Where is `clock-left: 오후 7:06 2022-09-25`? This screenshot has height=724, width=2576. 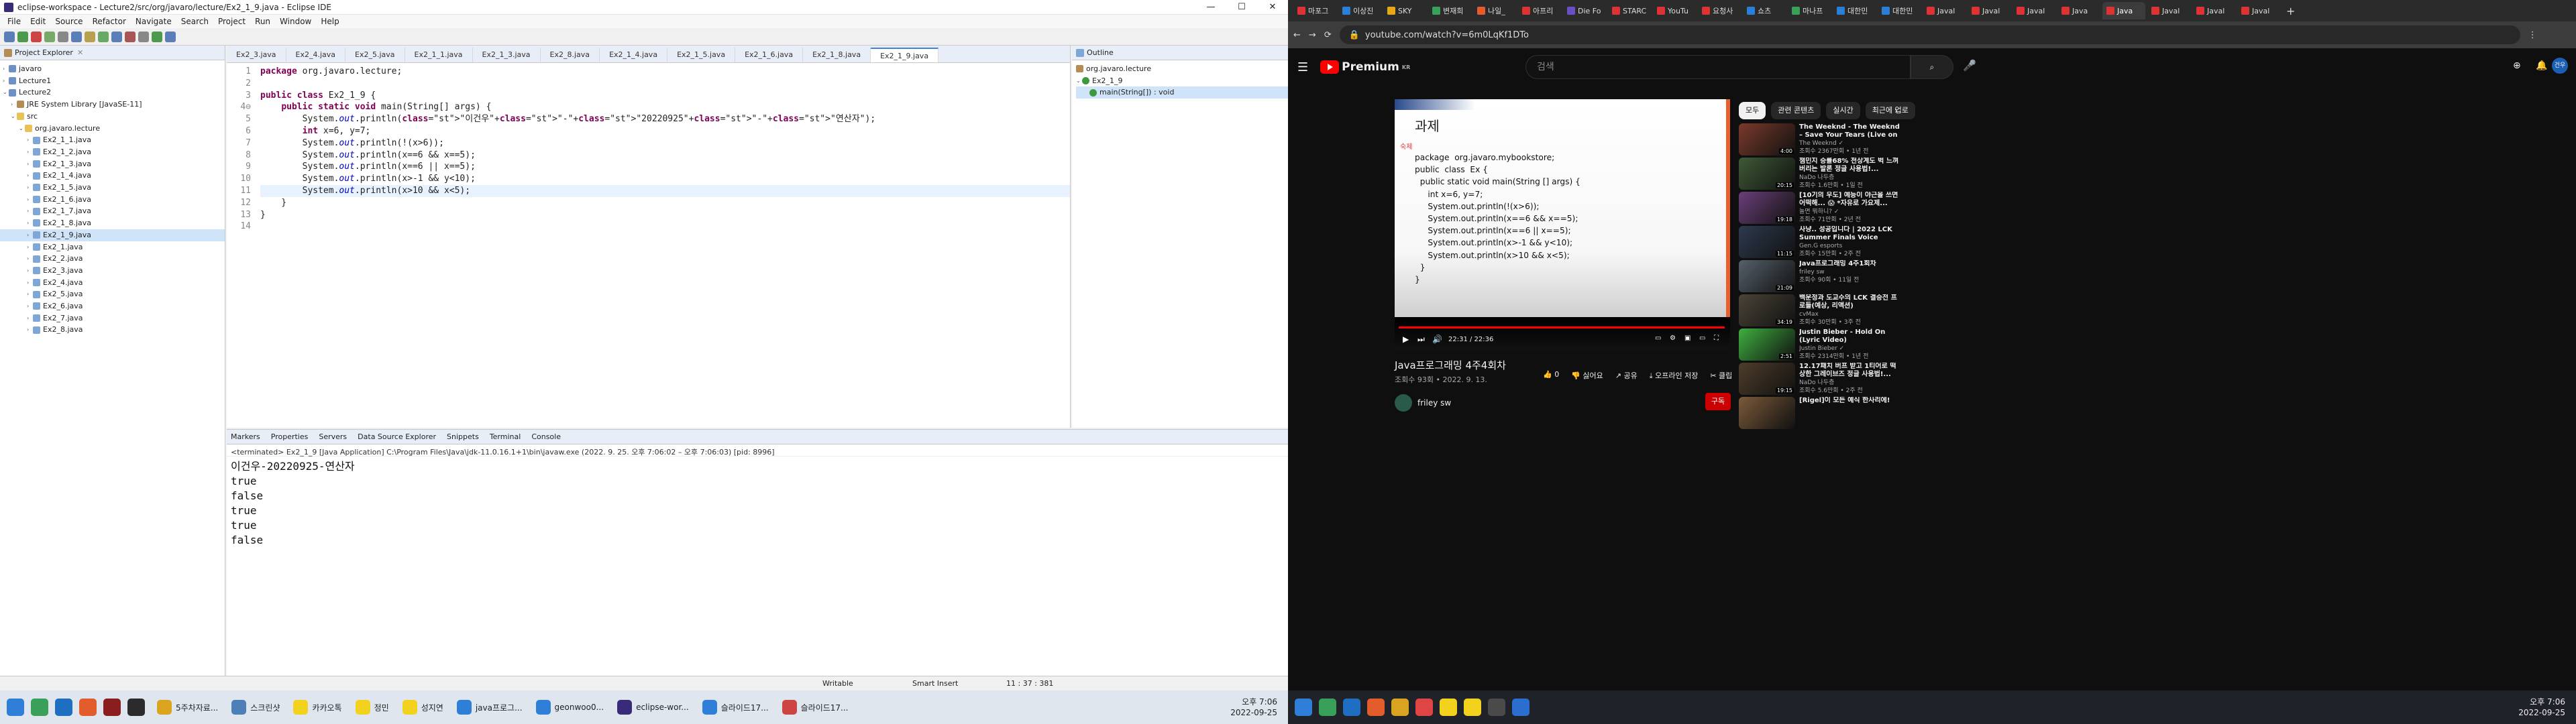 clock-left: 오후 7:06 2022-09-25 is located at coordinates (1253, 707).